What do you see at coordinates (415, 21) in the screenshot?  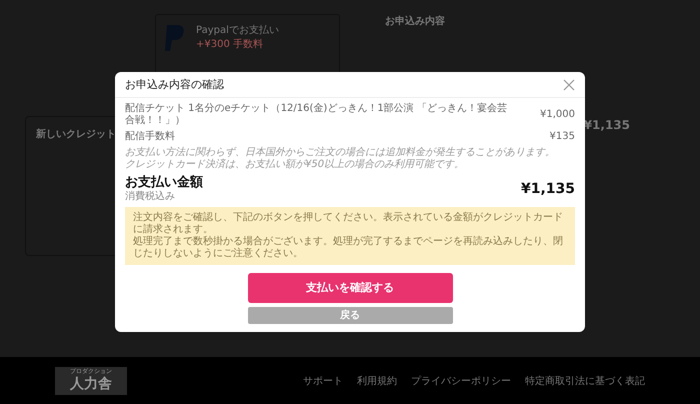 I see `summary-title: お申込み内容` at bounding box center [415, 21].